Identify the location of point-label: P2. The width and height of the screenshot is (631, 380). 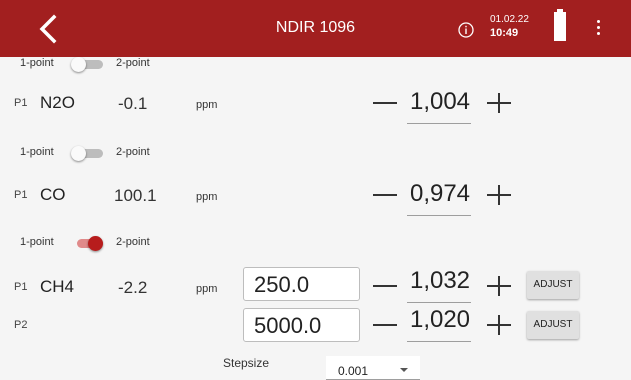
(21, 325).